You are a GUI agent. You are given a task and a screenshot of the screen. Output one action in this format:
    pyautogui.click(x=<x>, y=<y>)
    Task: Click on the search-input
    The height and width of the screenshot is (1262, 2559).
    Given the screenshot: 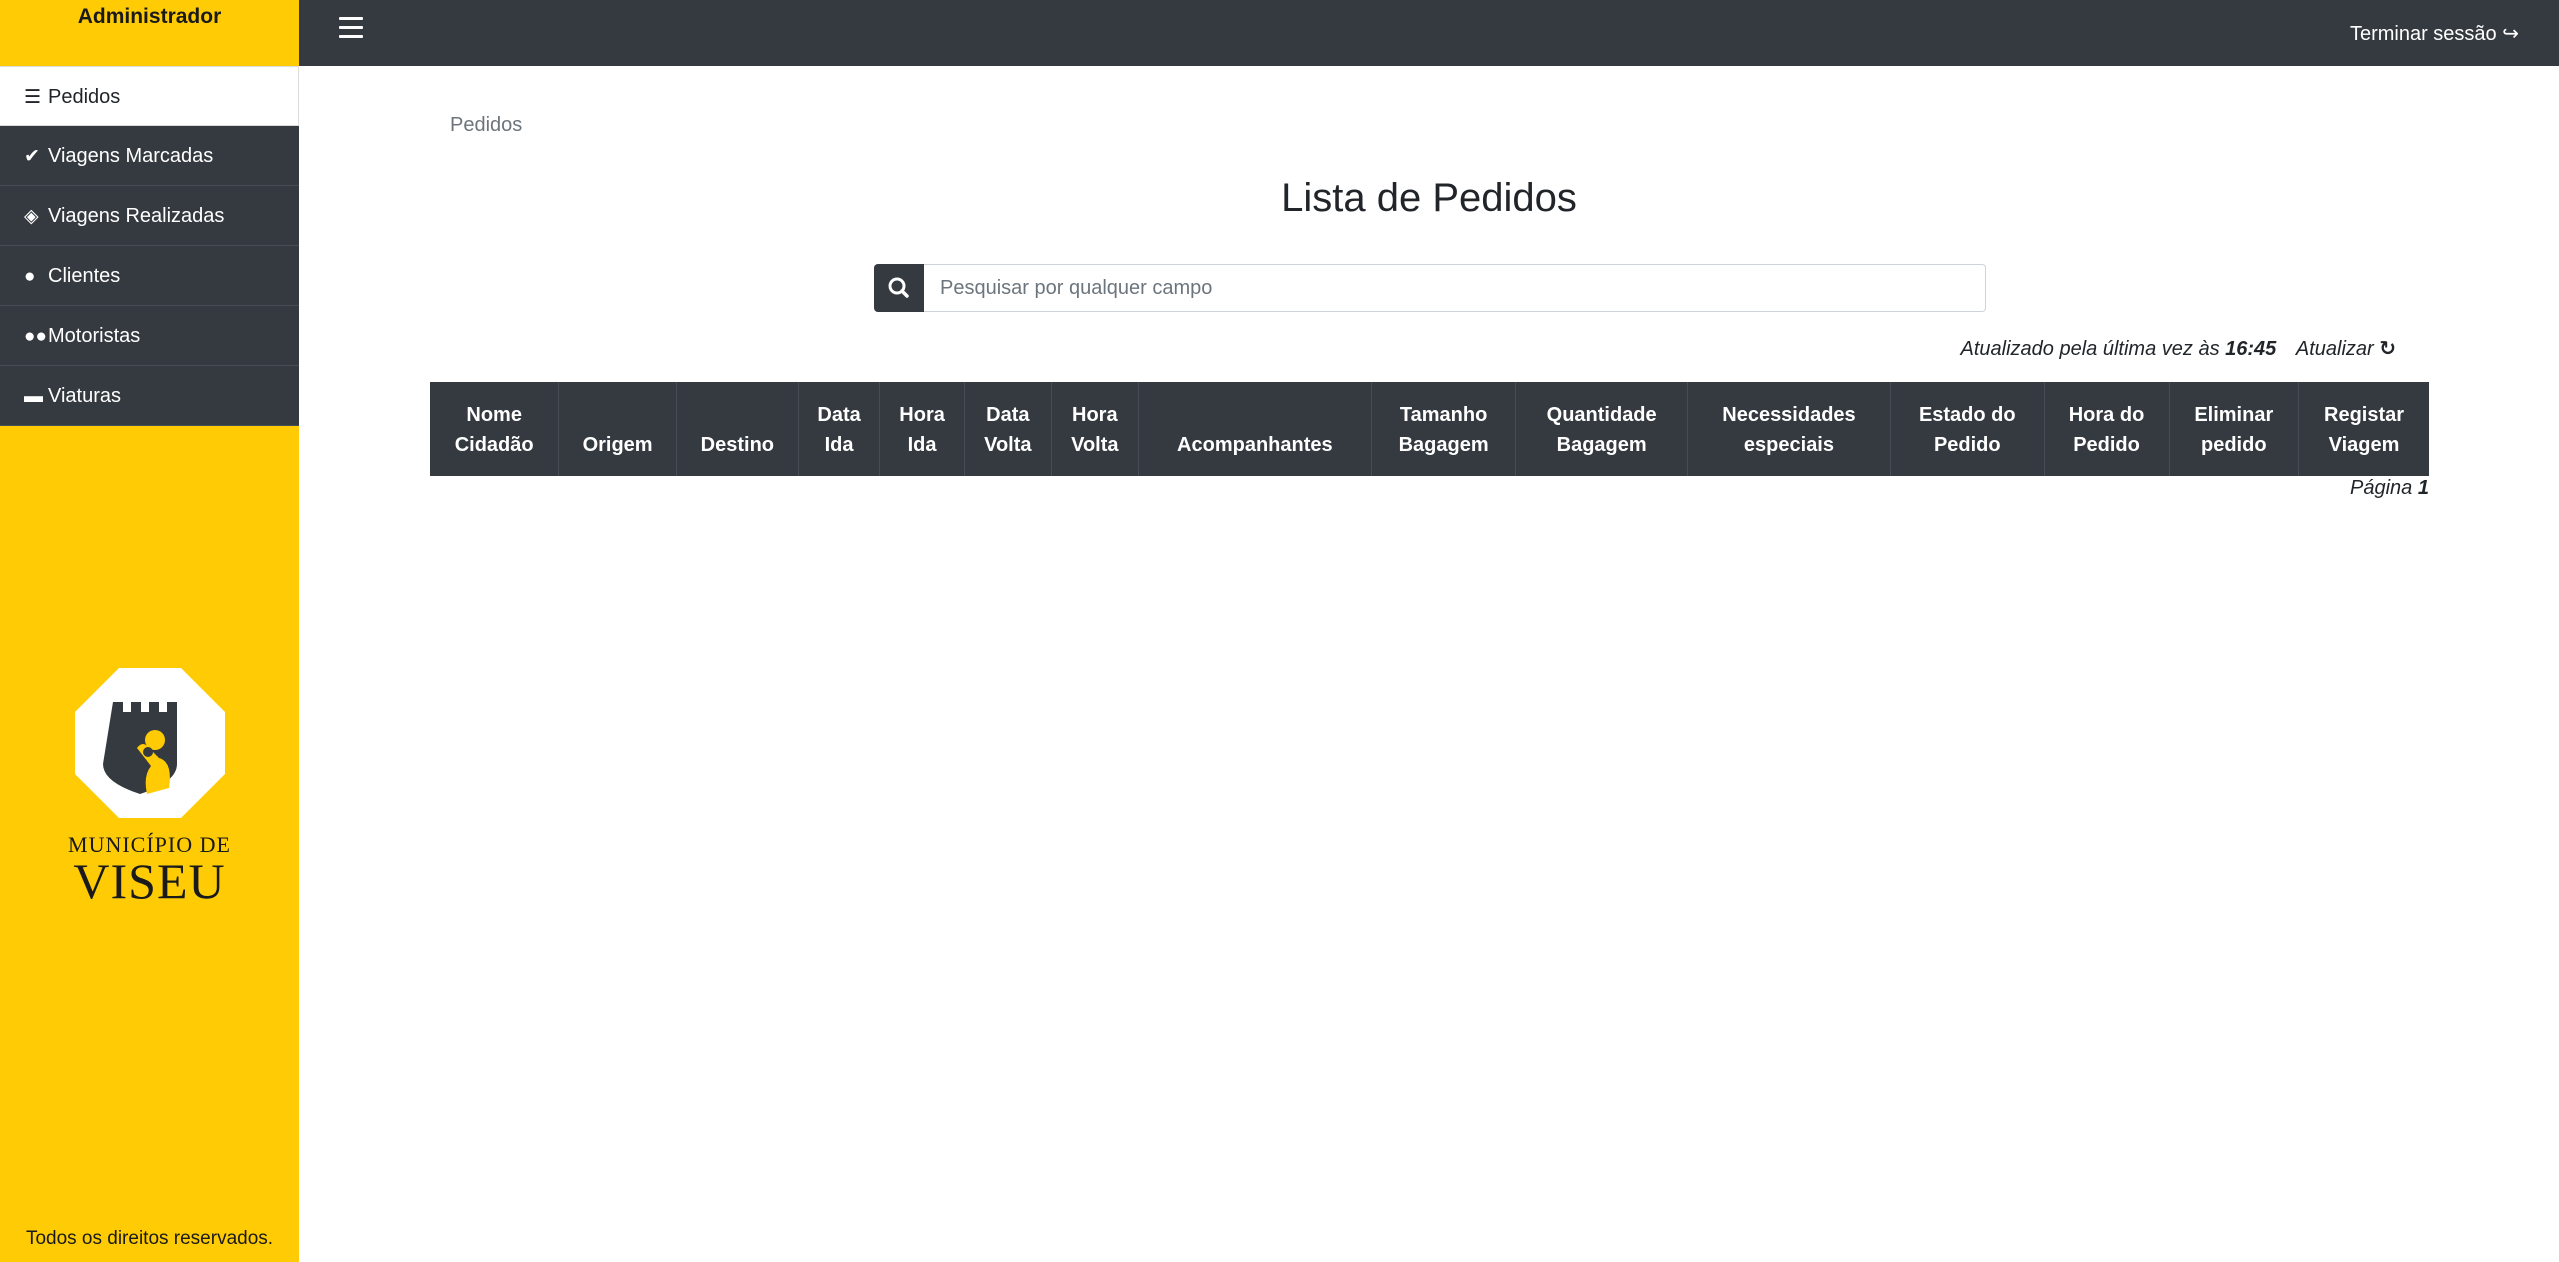 What is the action you would take?
    pyautogui.click(x=1455, y=288)
    